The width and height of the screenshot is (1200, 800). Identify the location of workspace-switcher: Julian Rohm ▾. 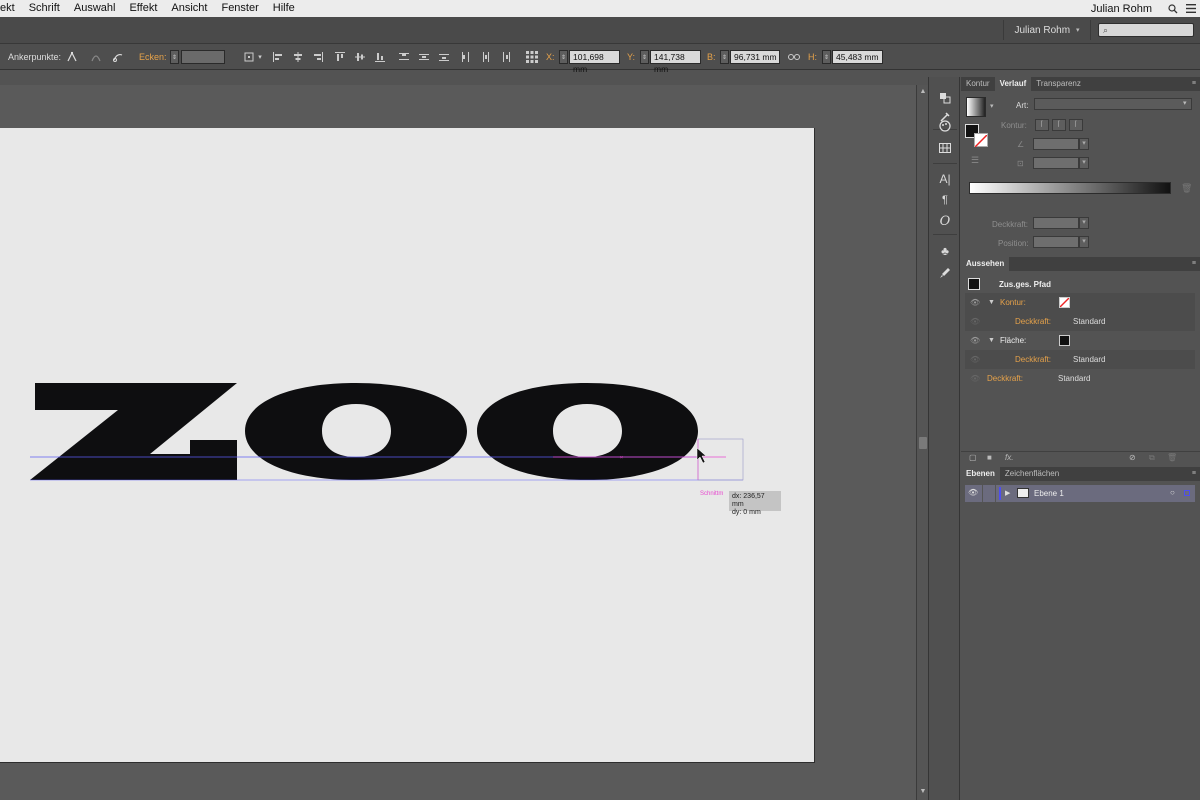
(1047, 30).